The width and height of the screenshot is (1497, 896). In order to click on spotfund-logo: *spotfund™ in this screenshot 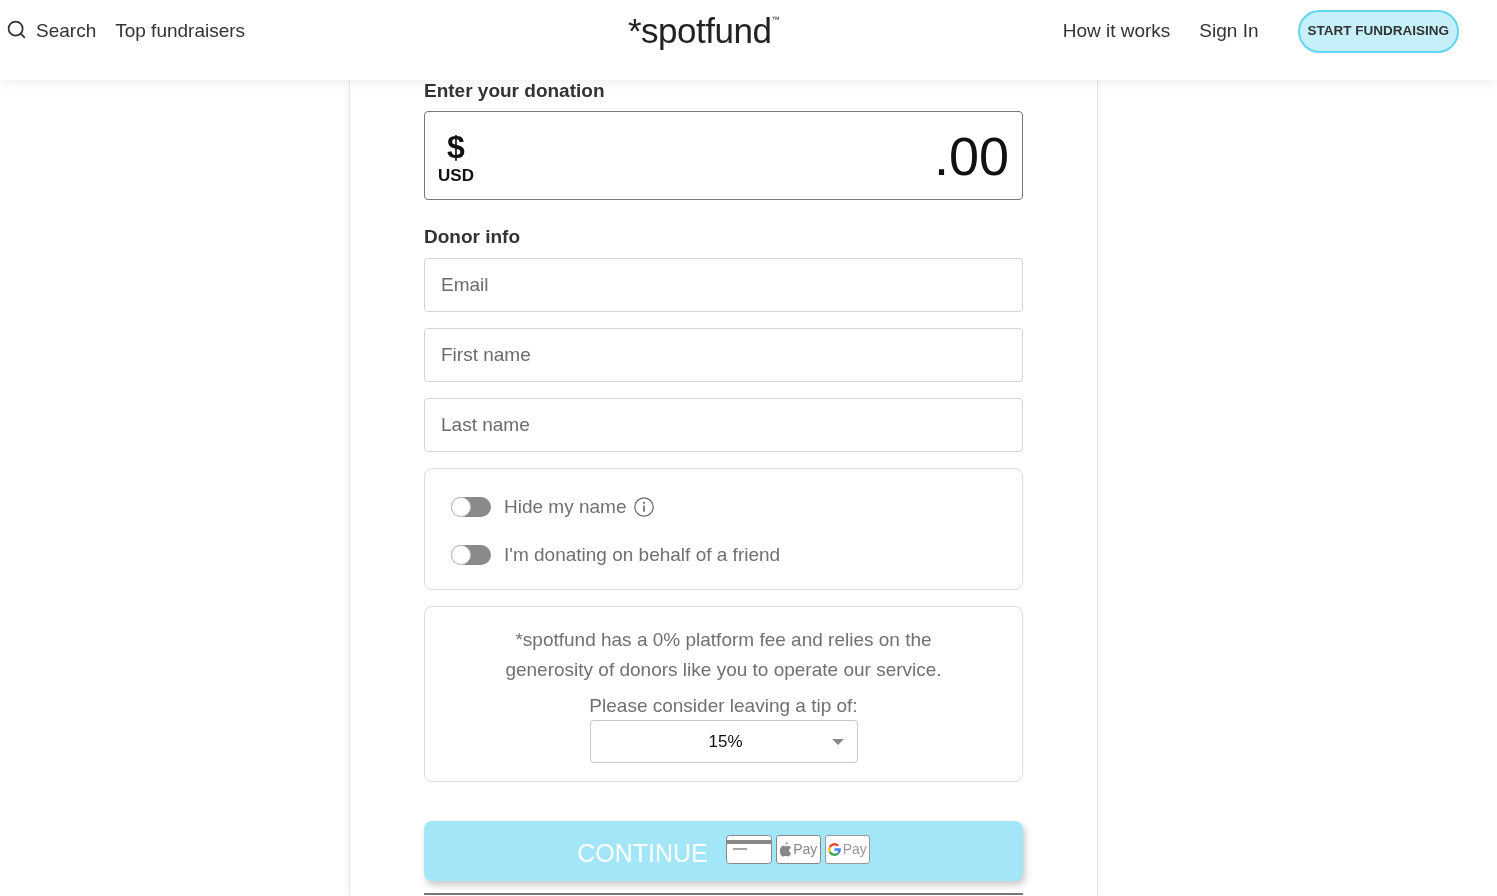, I will do `click(704, 31)`.